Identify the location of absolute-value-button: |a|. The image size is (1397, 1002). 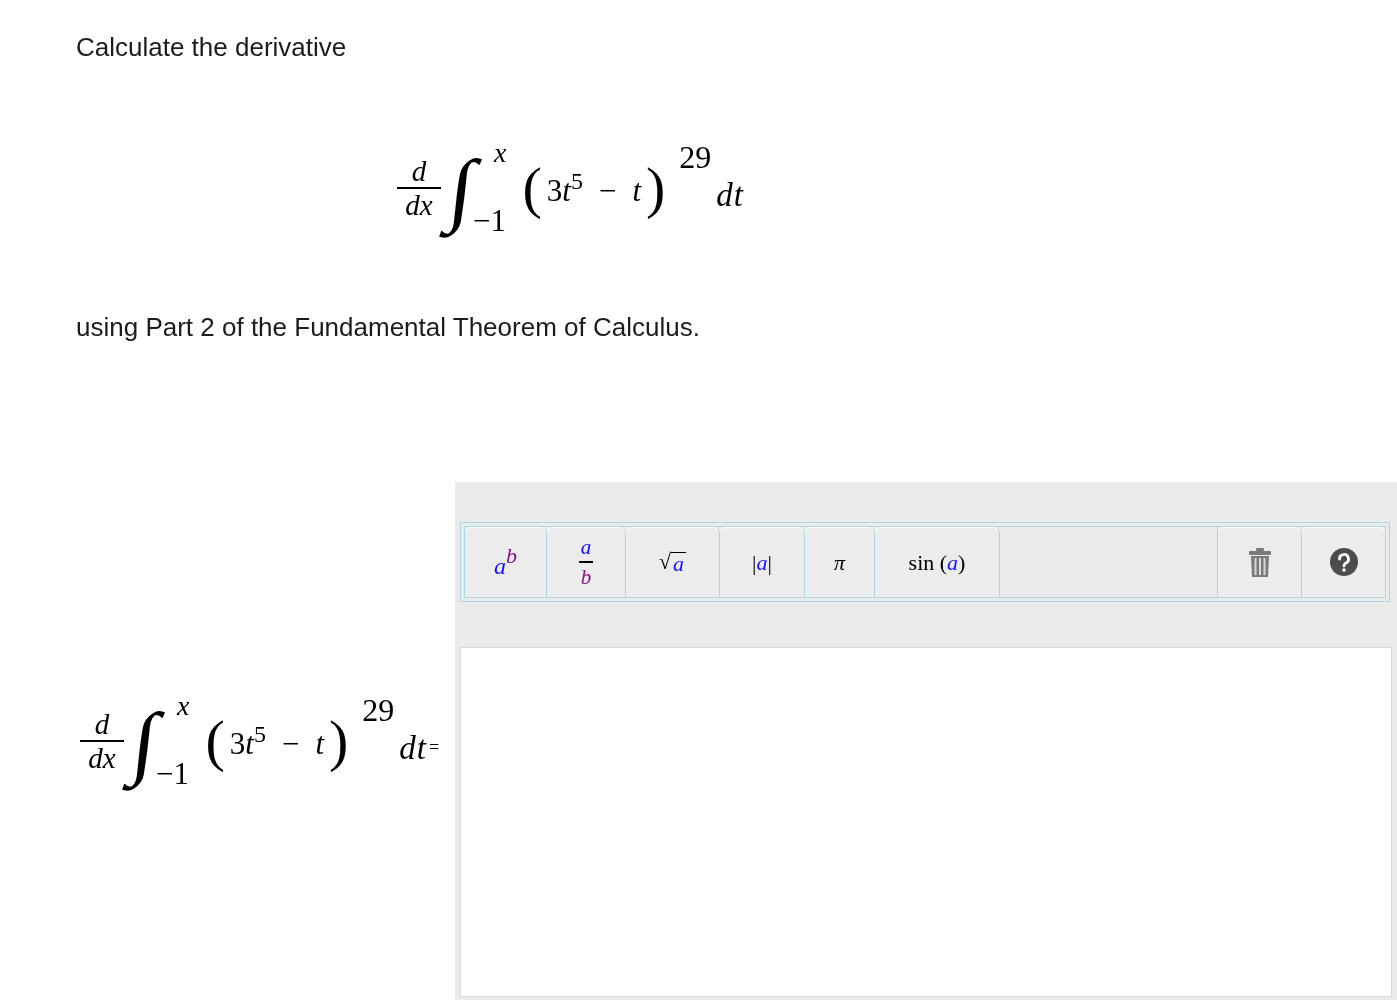
(762, 562).